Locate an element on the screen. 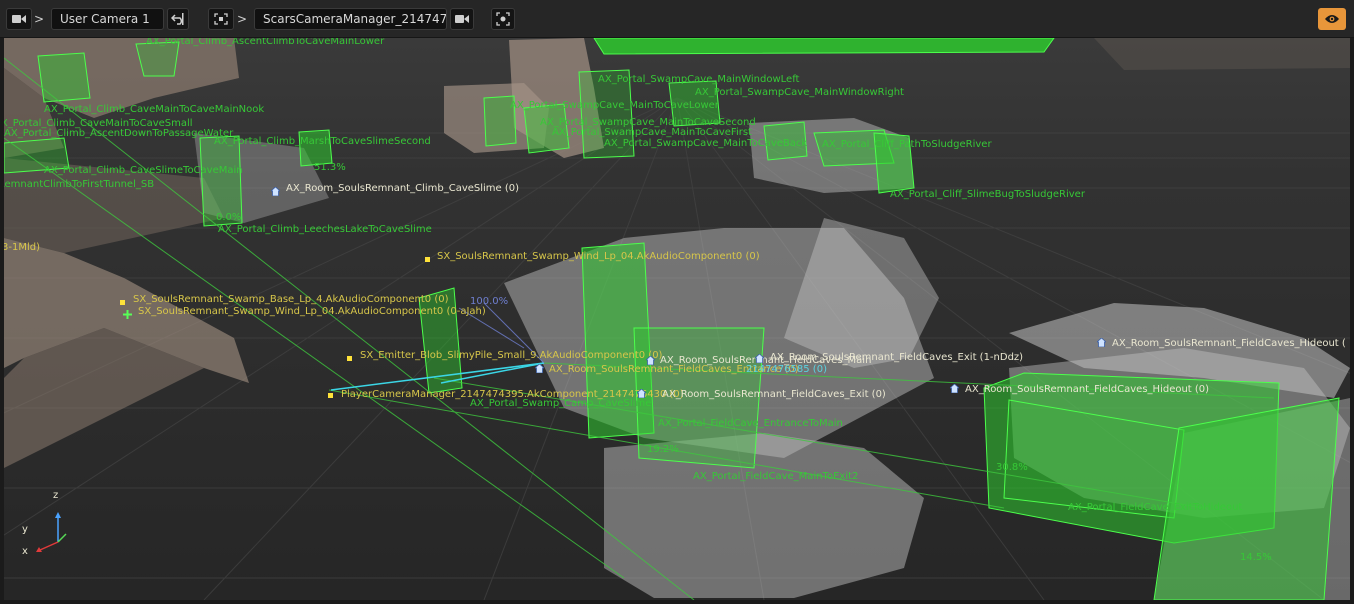 The width and height of the screenshot is (1354, 604). percent-label: 0.0% is located at coordinates (229, 217).